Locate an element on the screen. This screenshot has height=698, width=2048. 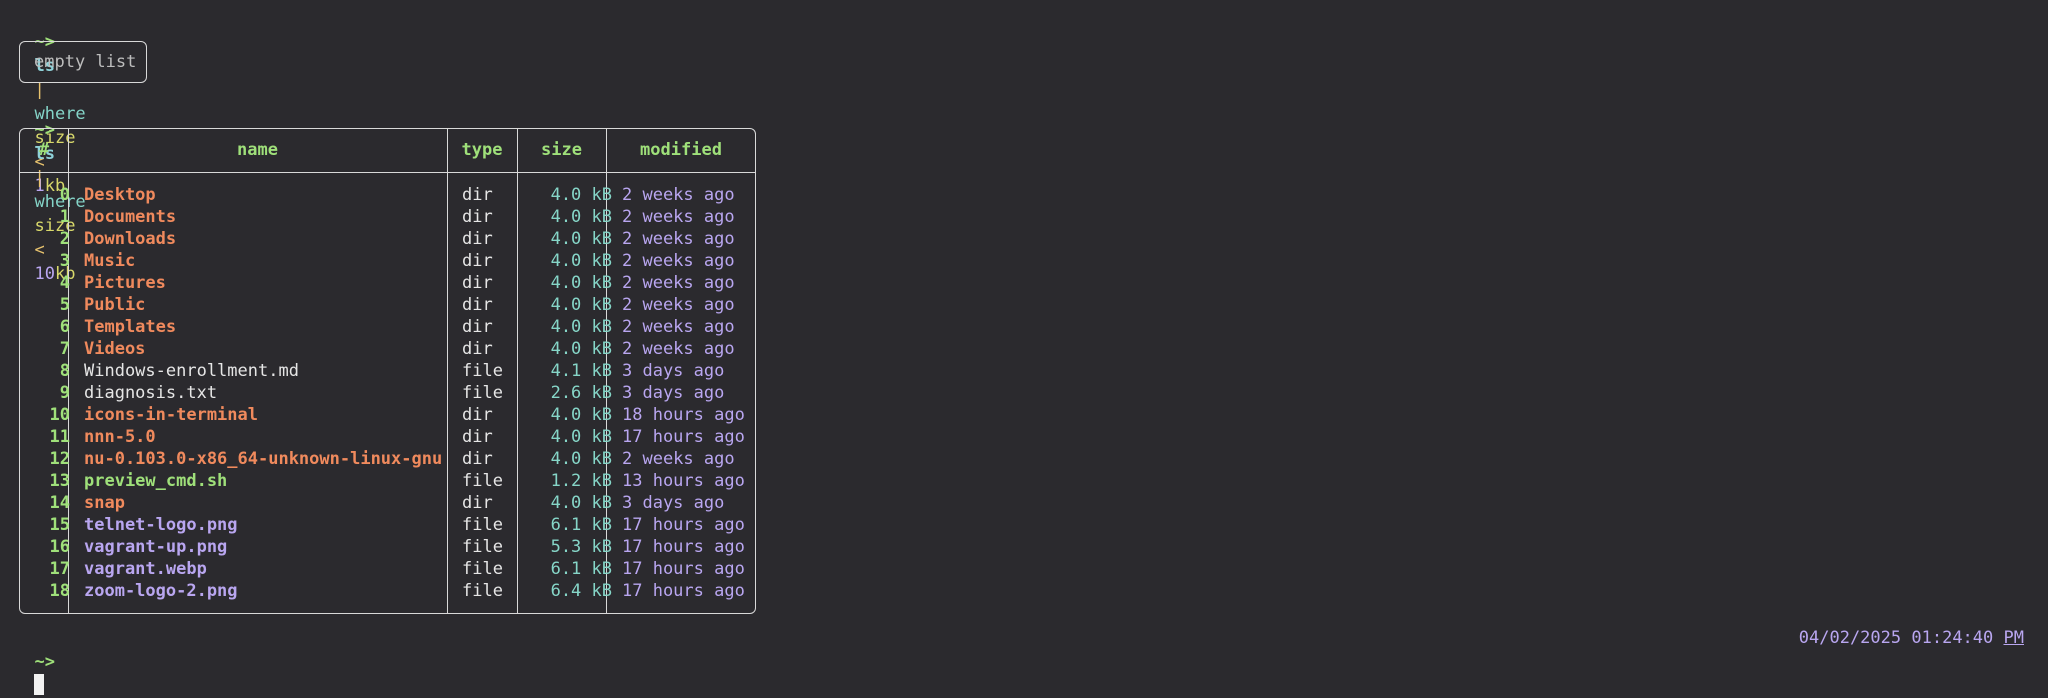
row-name: preview_cmd.sh is located at coordinates (156, 481).